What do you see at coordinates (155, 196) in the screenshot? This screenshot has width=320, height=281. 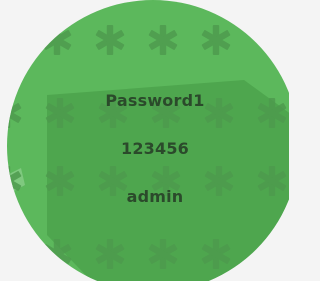 I see `password-label: admin` at bounding box center [155, 196].